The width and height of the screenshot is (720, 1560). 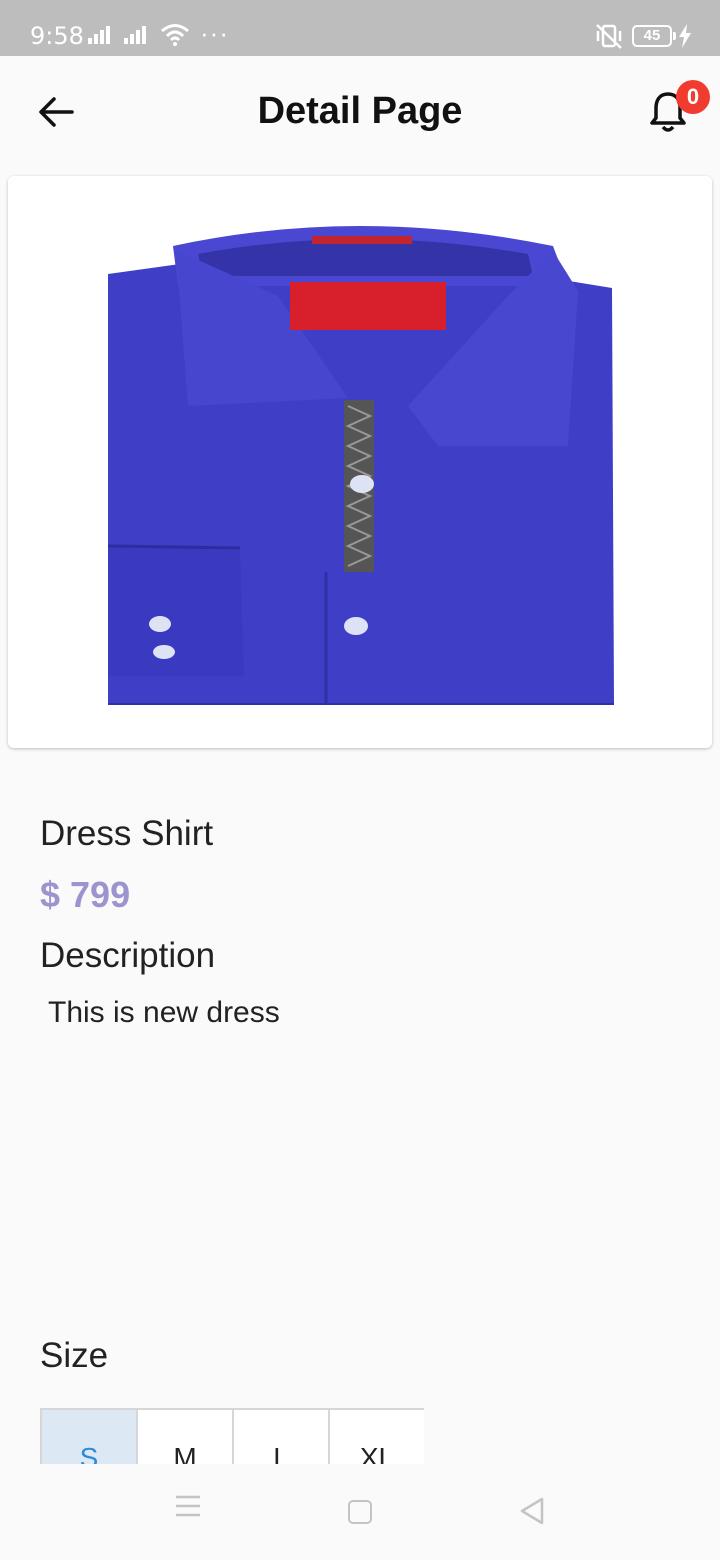 What do you see at coordinates (164, 1012) in the screenshot?
I see `description-text: This is new dress` at bounding box center [164, 1012].